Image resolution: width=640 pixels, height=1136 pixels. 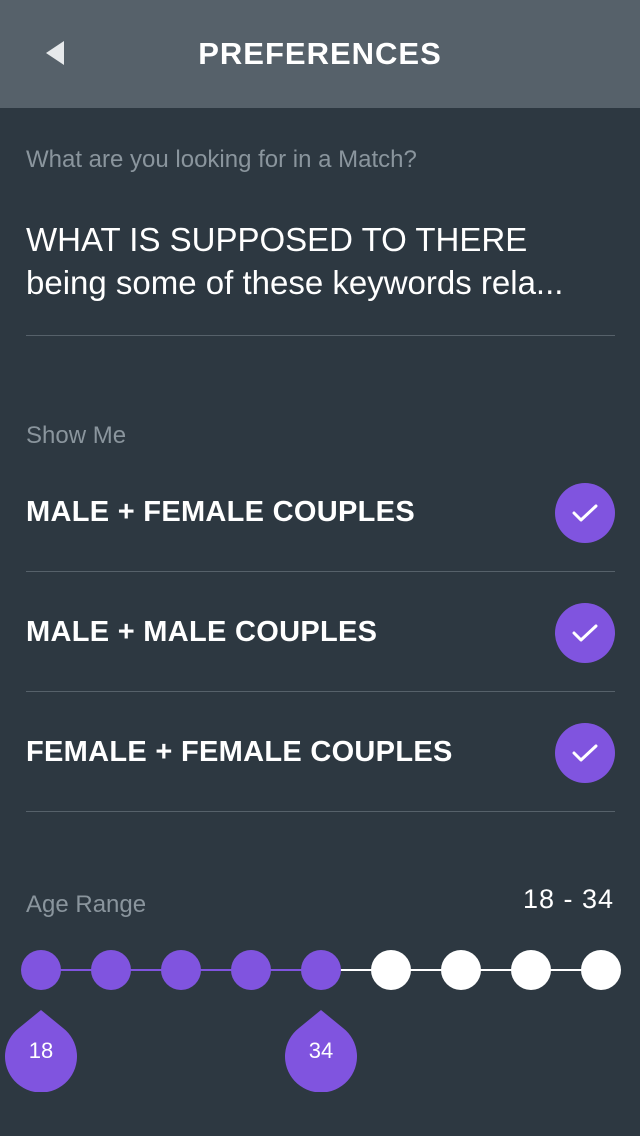 What do you see at coordinates (239, 752) in the screenshot?
I see `option-label: FEMALE + FEMALE COUPLES` at bounding box center [239, 752].